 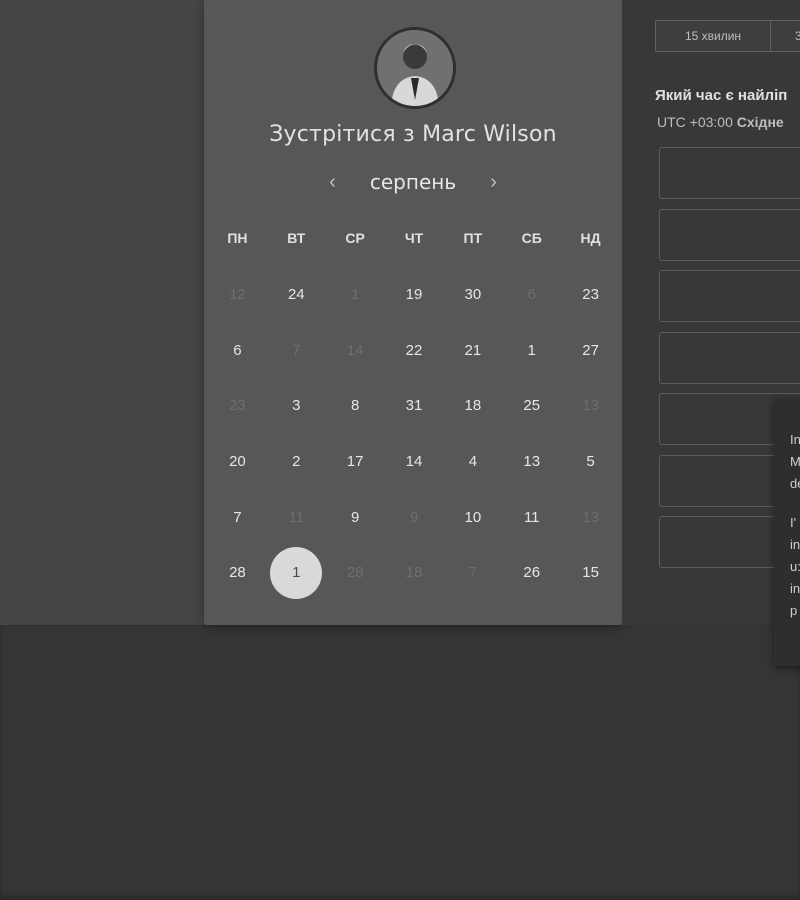 I want to click on calendar-day-number: 30, so click(x=473, y=295).